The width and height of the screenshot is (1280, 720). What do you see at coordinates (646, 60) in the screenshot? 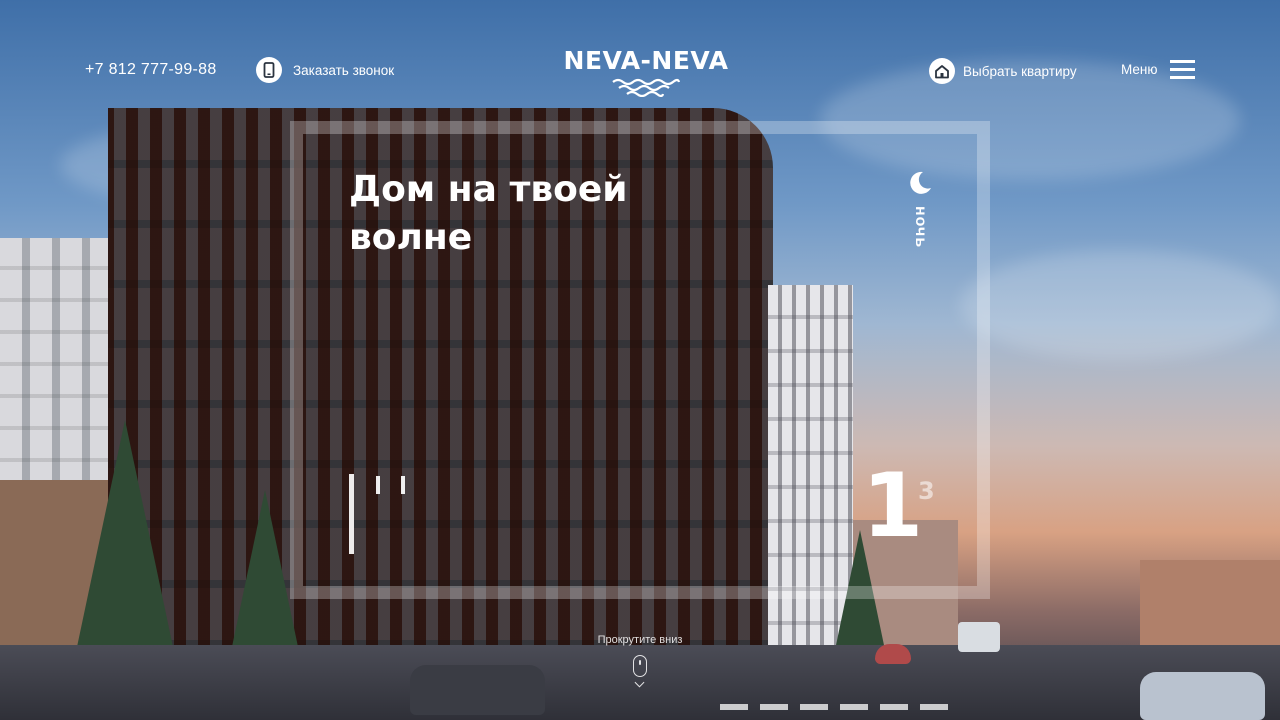
I see `logo-text: NEVA-NEVA` at bounding box center [646, 60].